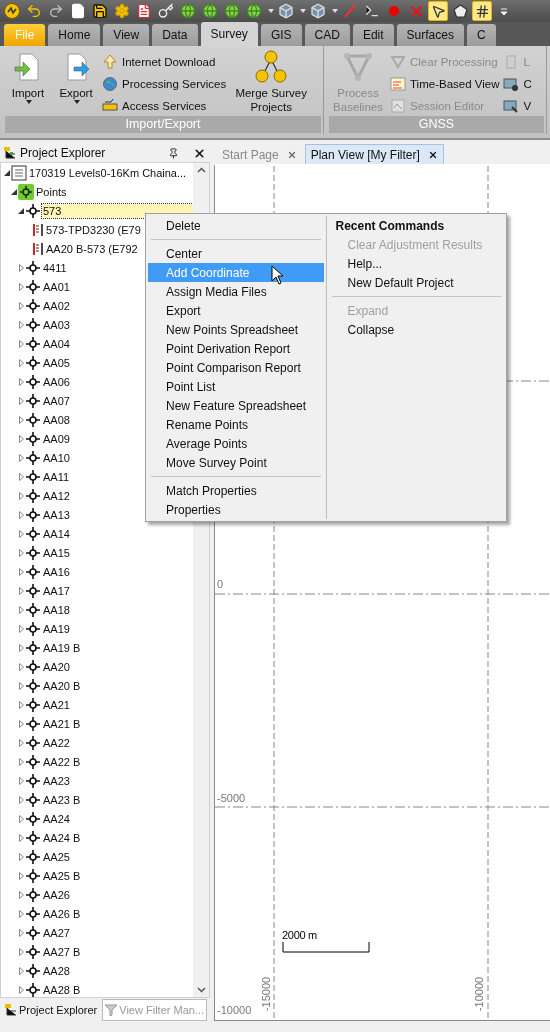  Describe the element at coordinates (56, 704) in the screenshot. I see `tree-item: AA21` at that location.